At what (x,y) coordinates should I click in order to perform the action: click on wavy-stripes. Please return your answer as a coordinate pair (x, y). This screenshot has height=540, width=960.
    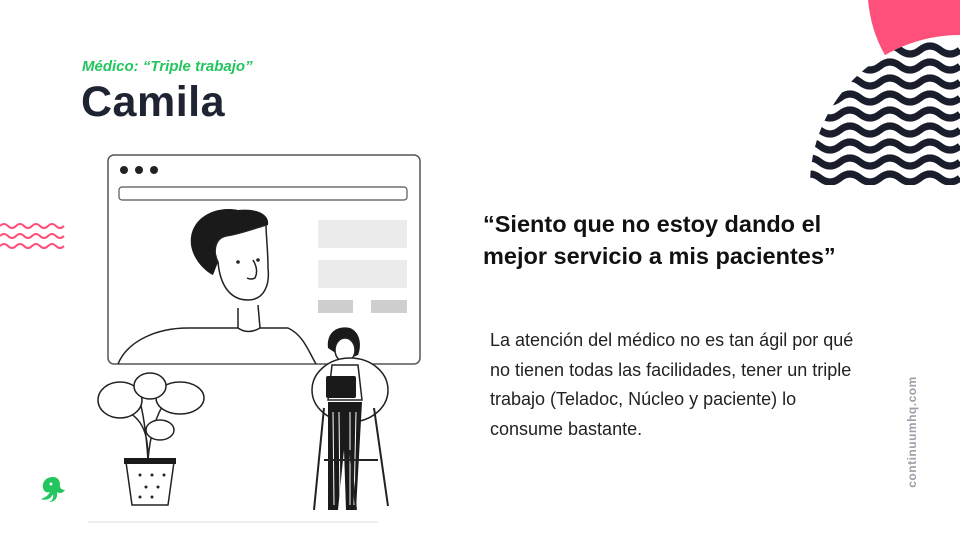
    Looking at the image, I should click on (885, 110).